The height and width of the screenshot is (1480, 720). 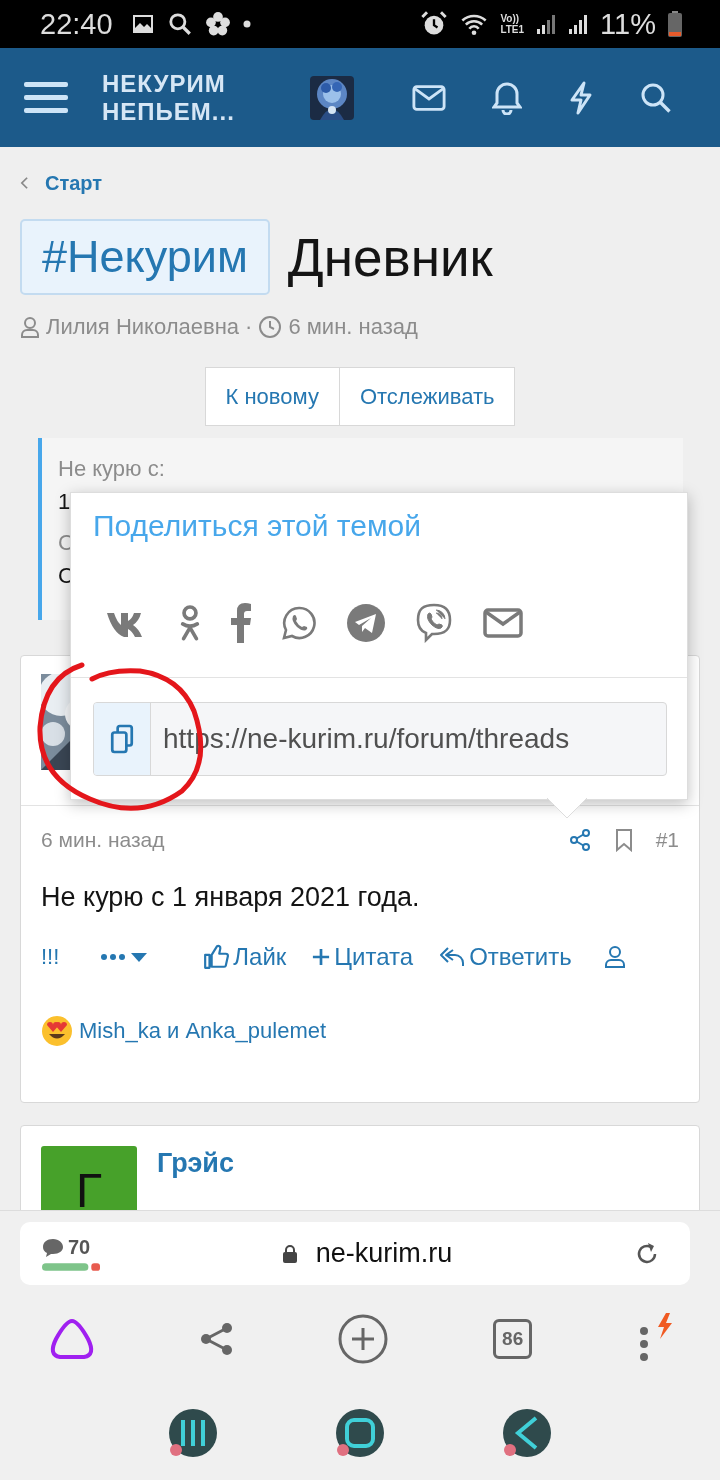 What do you see at coordinates (363, 1339) in the screenshot?
I see `new-tab-icon` at bounding box center [363, 1339].